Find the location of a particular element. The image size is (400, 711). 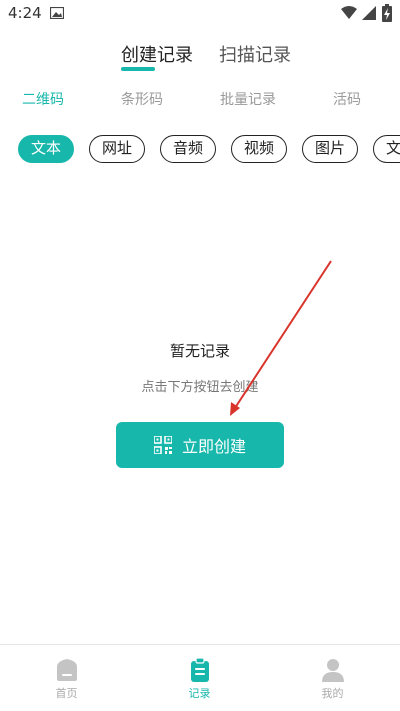

clipboard-icon is located at coordinates (200, 669).